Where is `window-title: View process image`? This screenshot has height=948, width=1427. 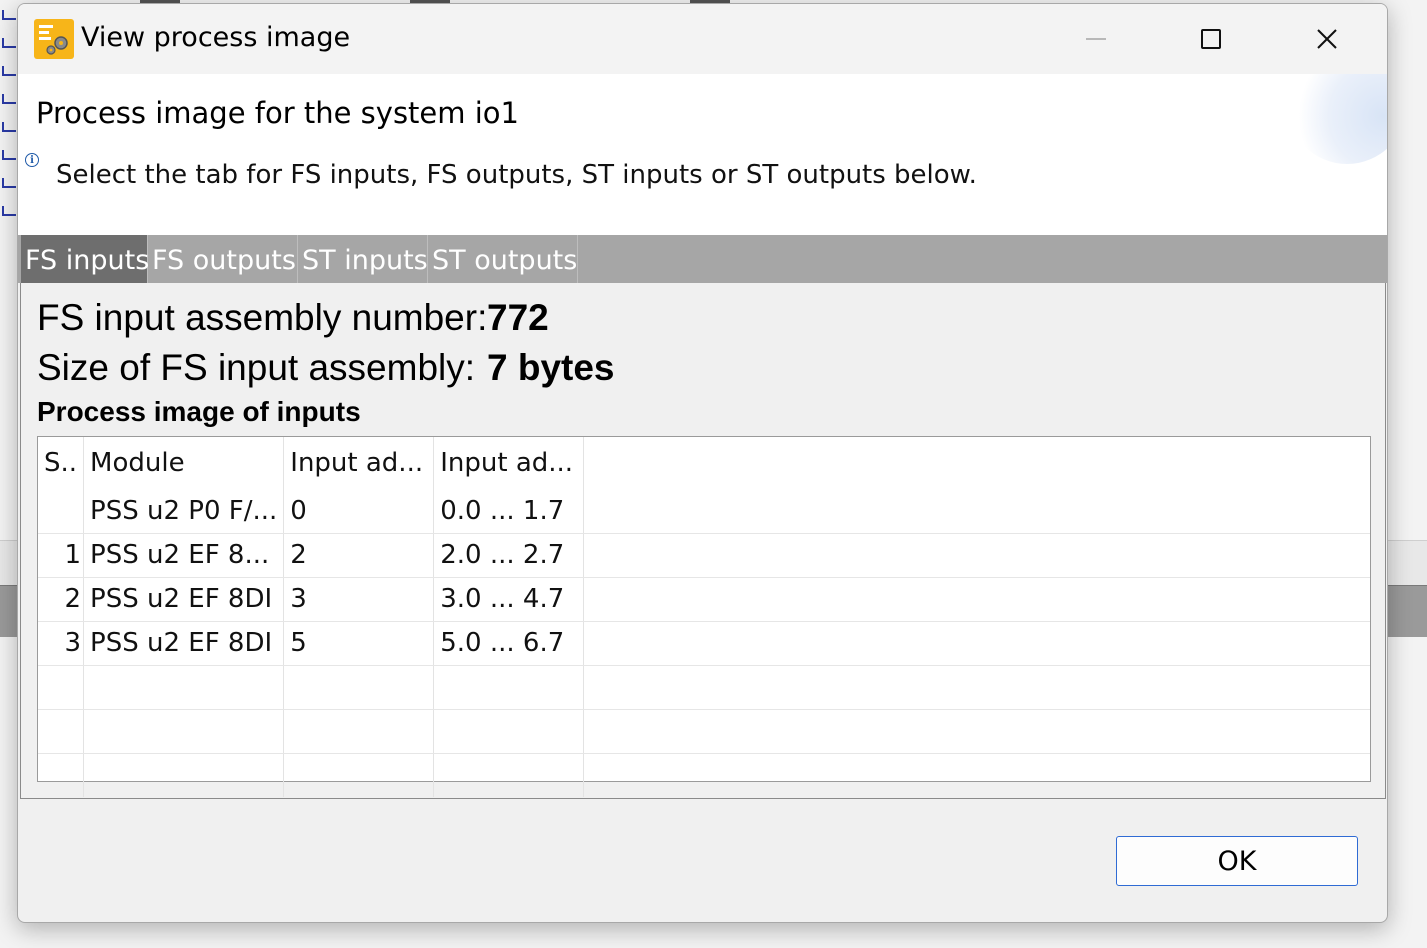 window-title: View process image is located at coordinates (216, 37).